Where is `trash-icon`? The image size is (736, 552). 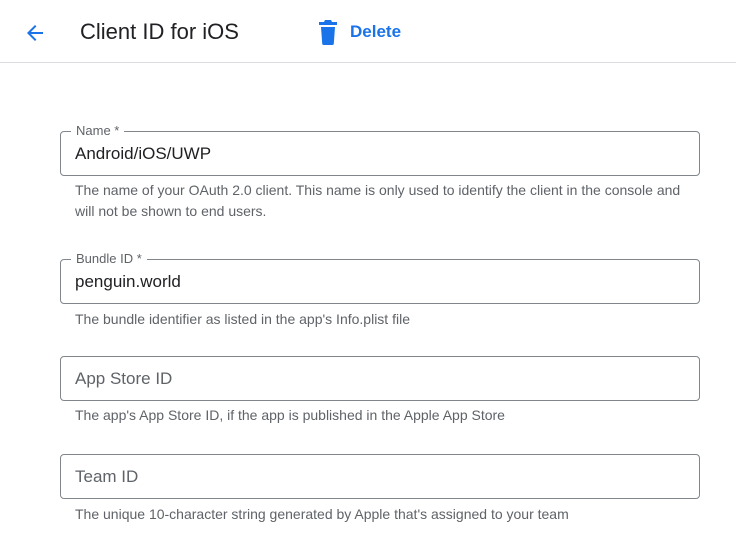 trash-icon is located at coordinates (328, 32).